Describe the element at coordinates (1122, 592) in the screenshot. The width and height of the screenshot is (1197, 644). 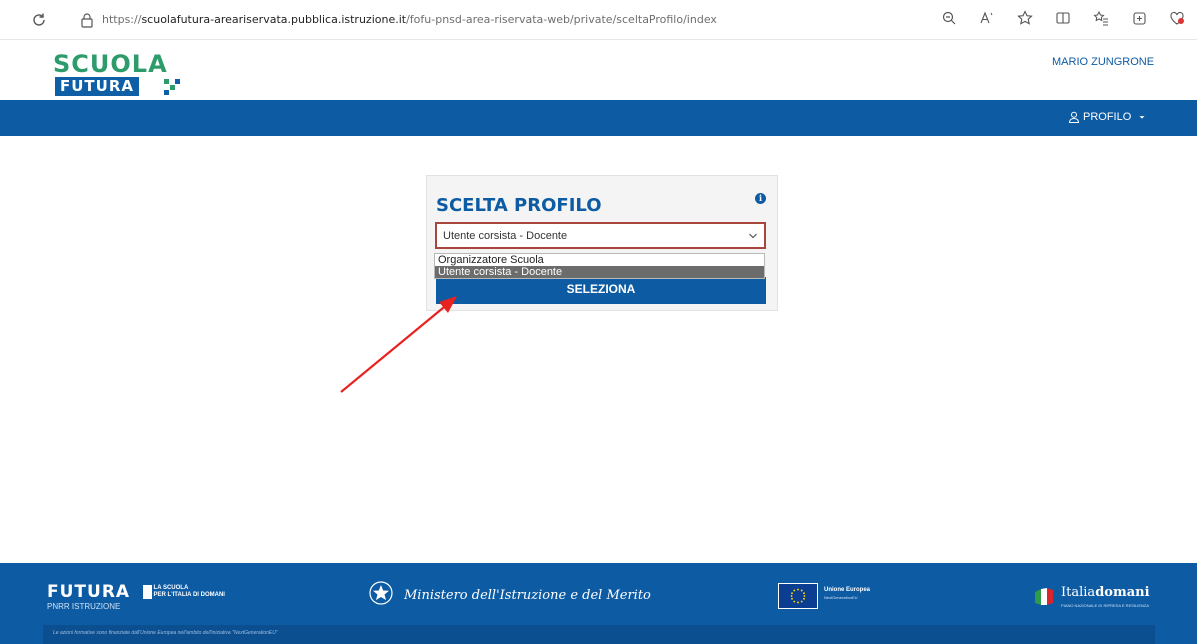
I see `italia-domani-bold: domani` at that location.